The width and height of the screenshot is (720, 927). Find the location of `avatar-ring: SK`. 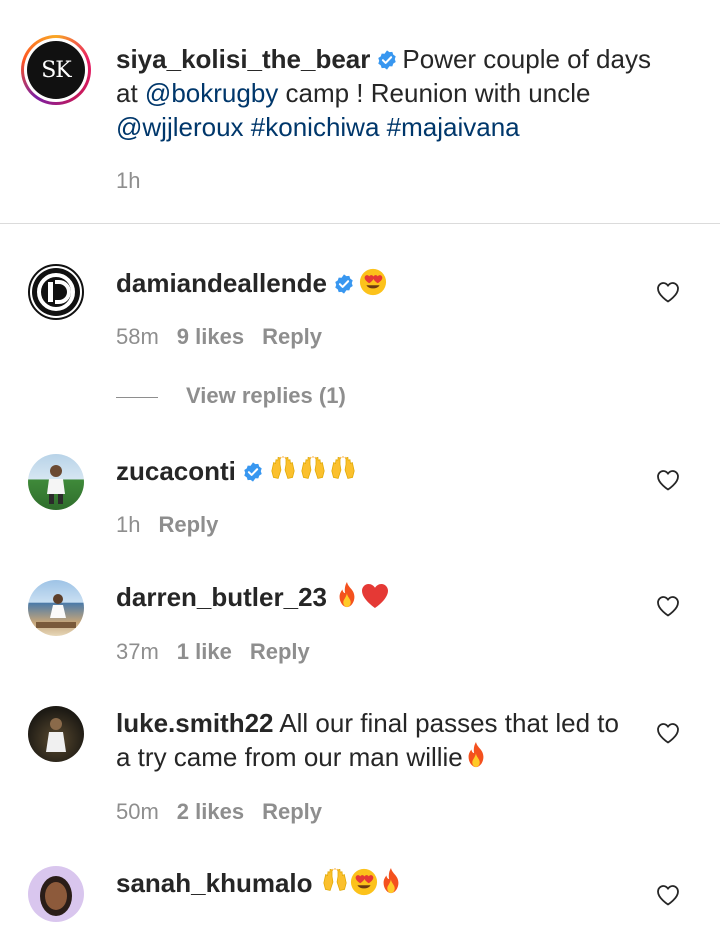

avatar-ring: SK is located at coordinates (56, 70).